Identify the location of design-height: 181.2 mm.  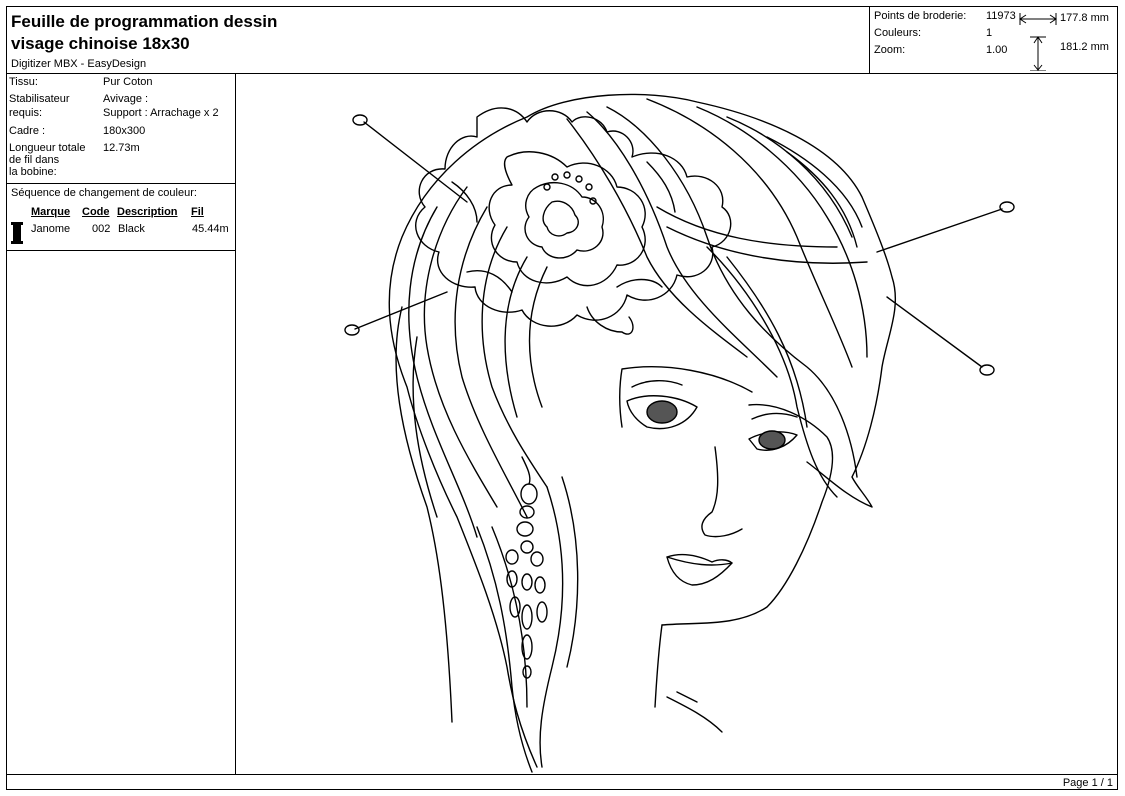
(1084, 47).